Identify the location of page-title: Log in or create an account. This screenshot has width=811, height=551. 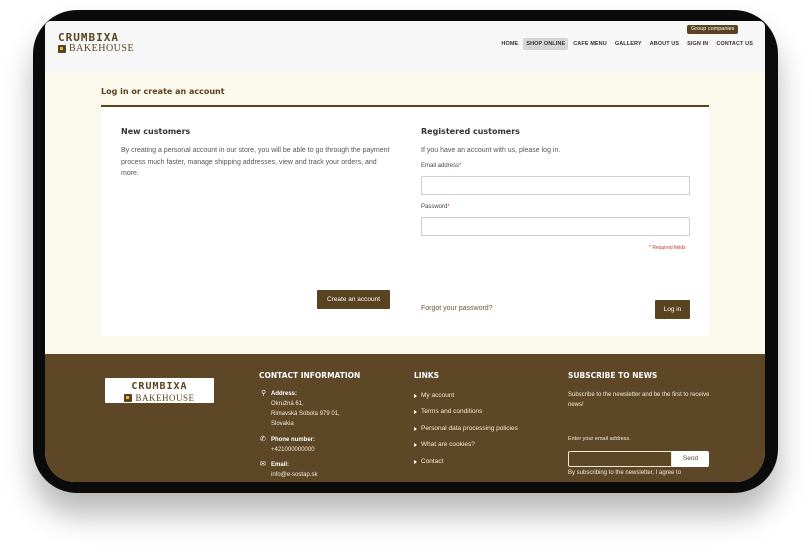
(163, 91).